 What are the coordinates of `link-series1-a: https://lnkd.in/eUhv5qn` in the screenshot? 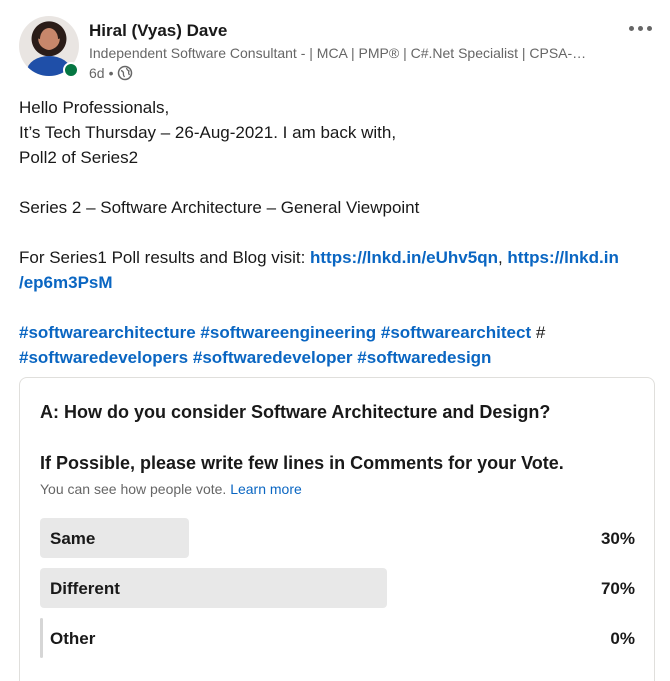 It's located at (404, 257).